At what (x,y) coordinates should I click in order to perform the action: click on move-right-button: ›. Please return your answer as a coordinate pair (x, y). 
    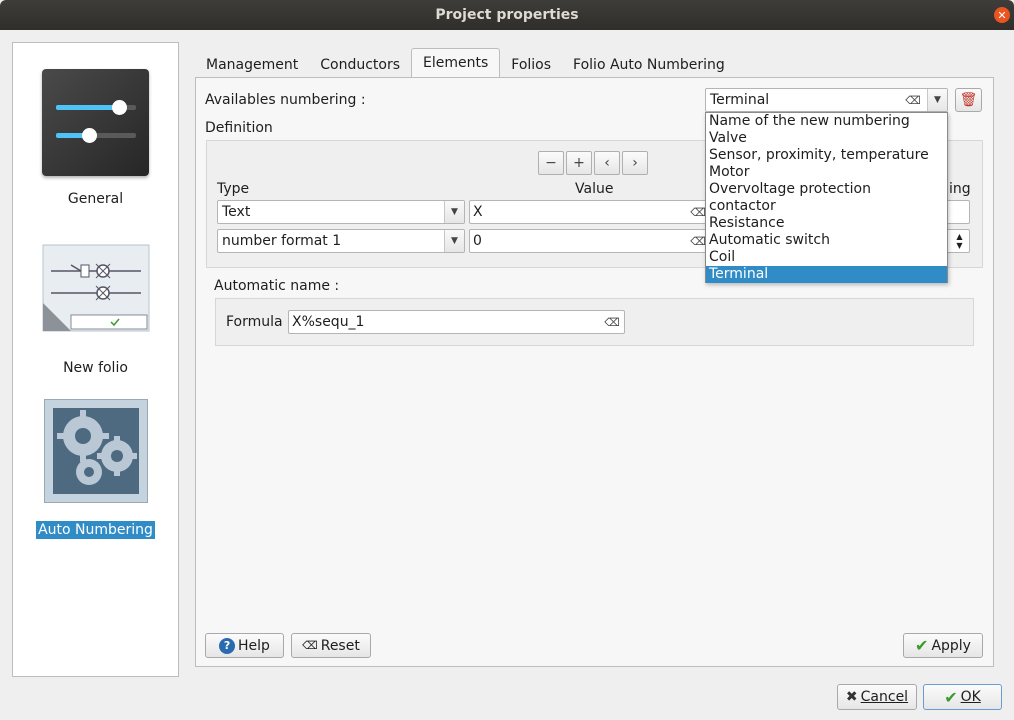
    Looking at the image, I should click on (635, 163).